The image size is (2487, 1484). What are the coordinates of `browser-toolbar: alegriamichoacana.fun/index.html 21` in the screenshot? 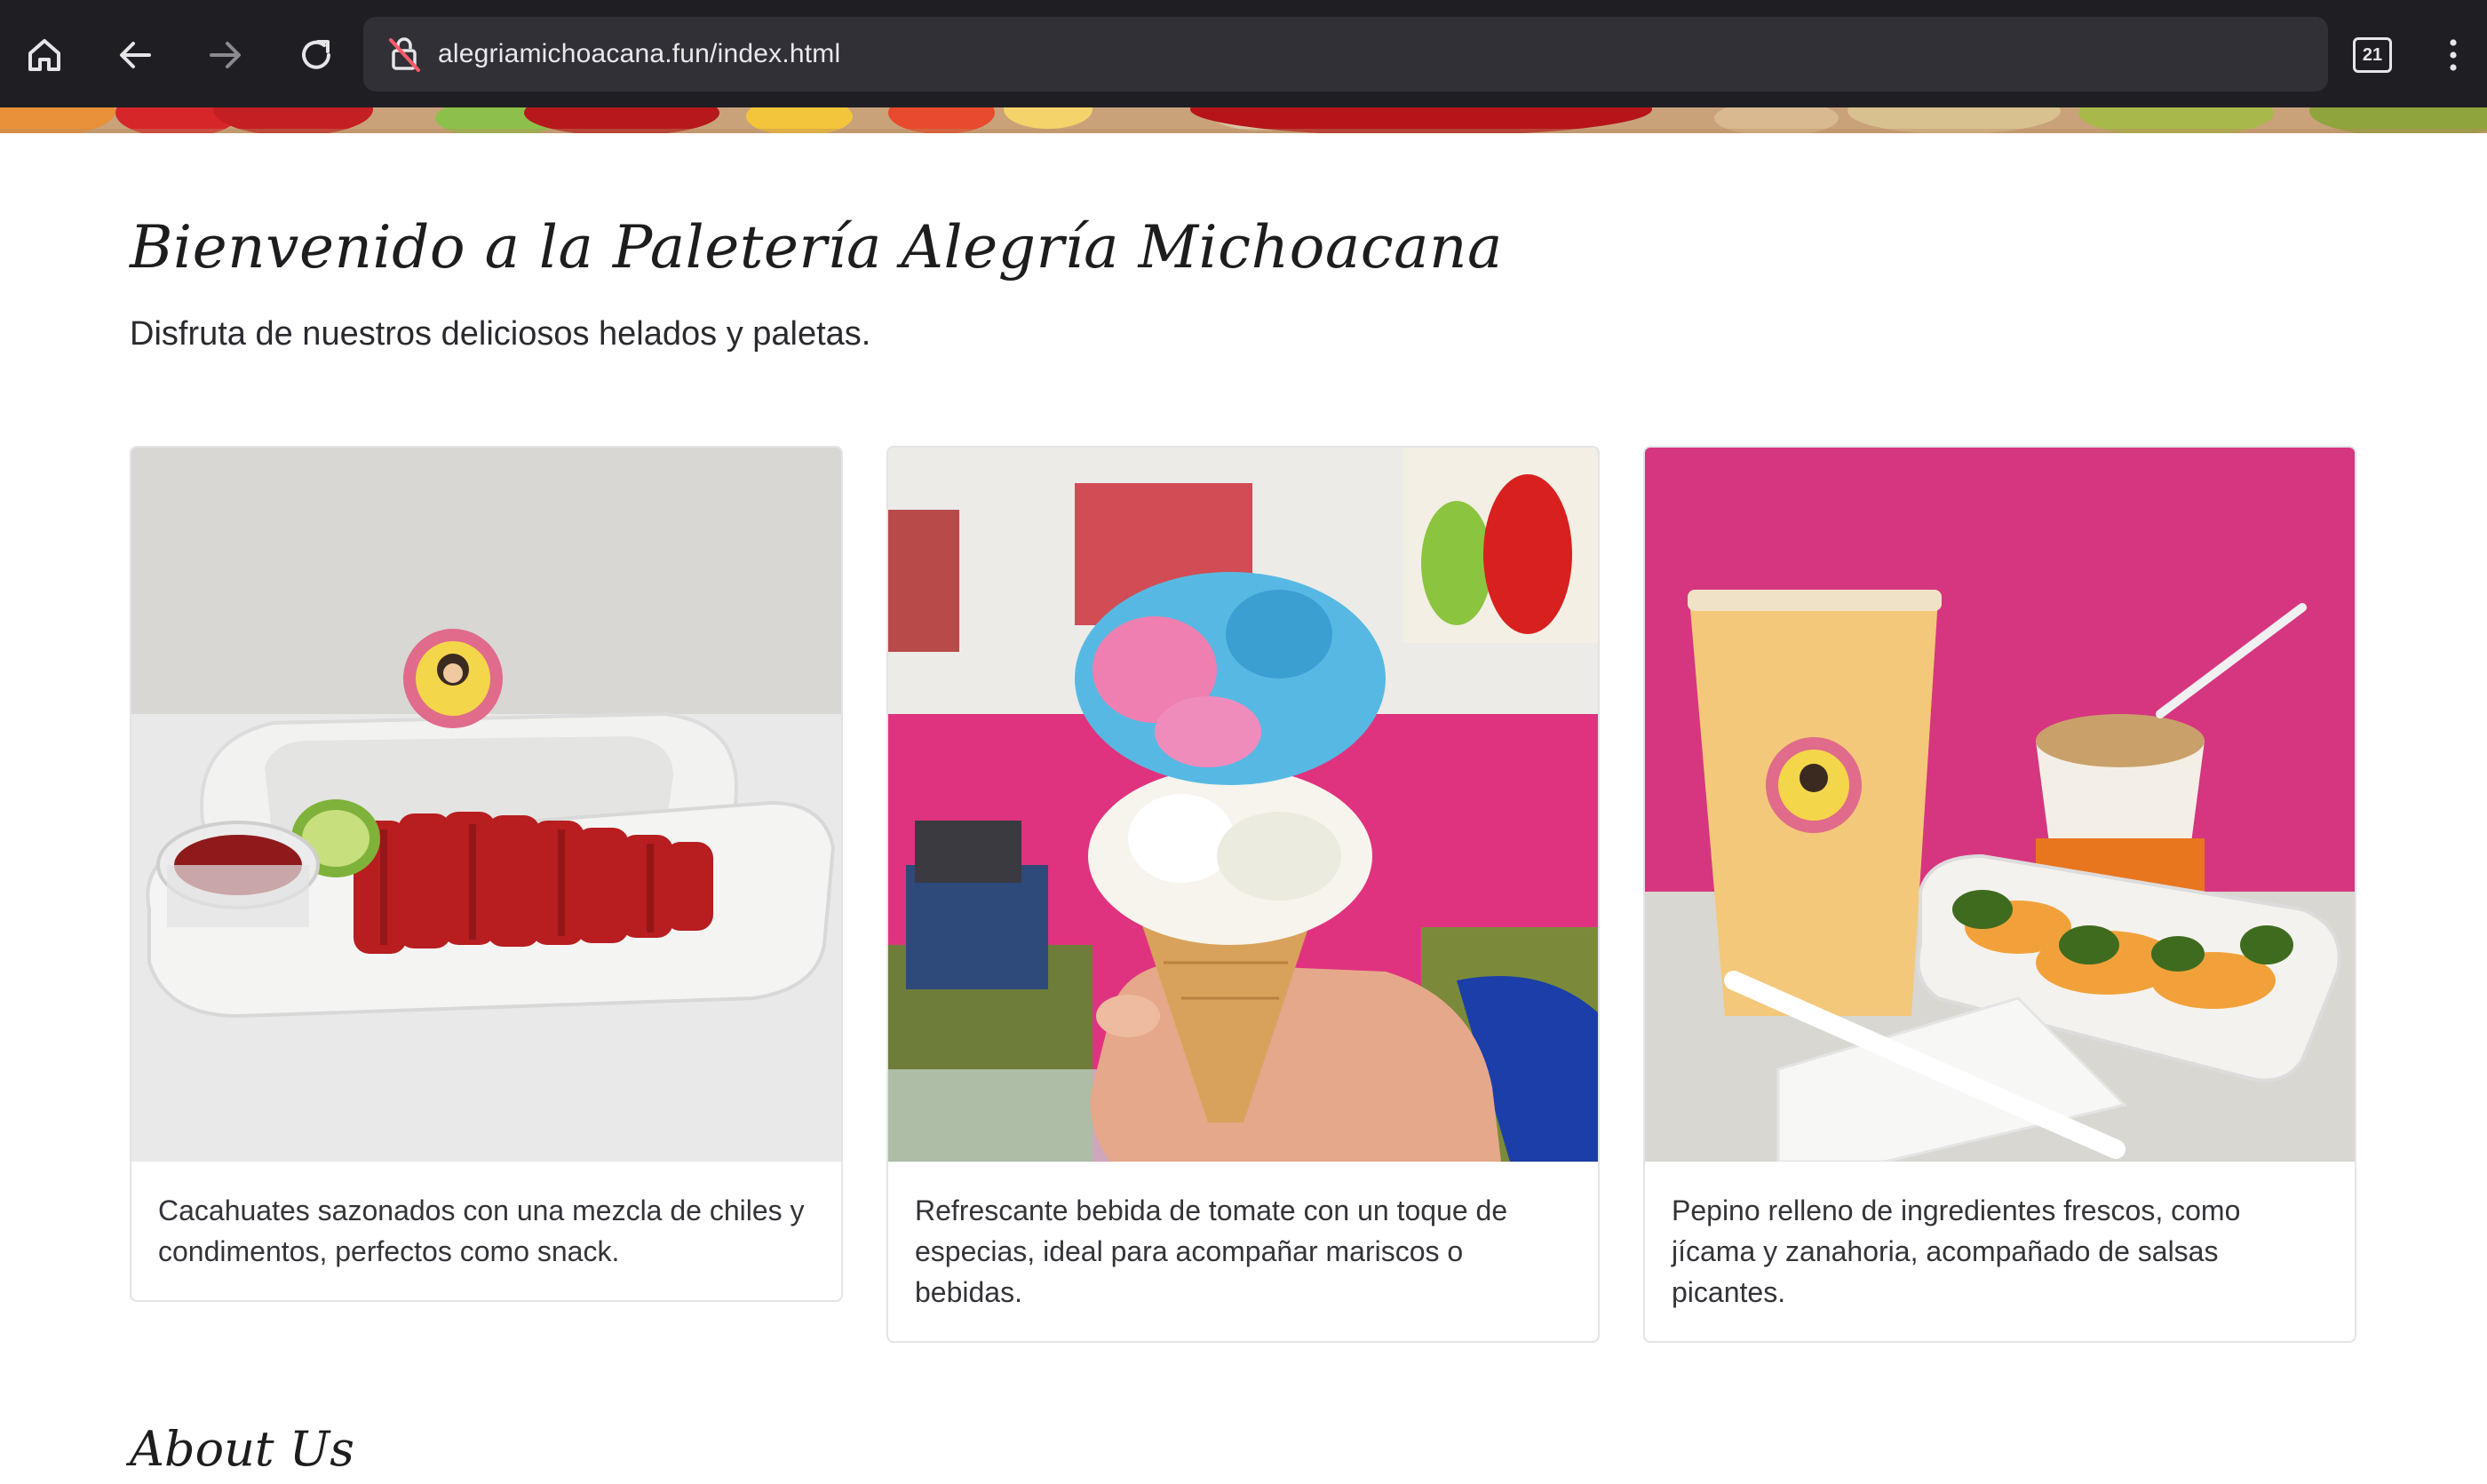 It's located at (1243, 53).